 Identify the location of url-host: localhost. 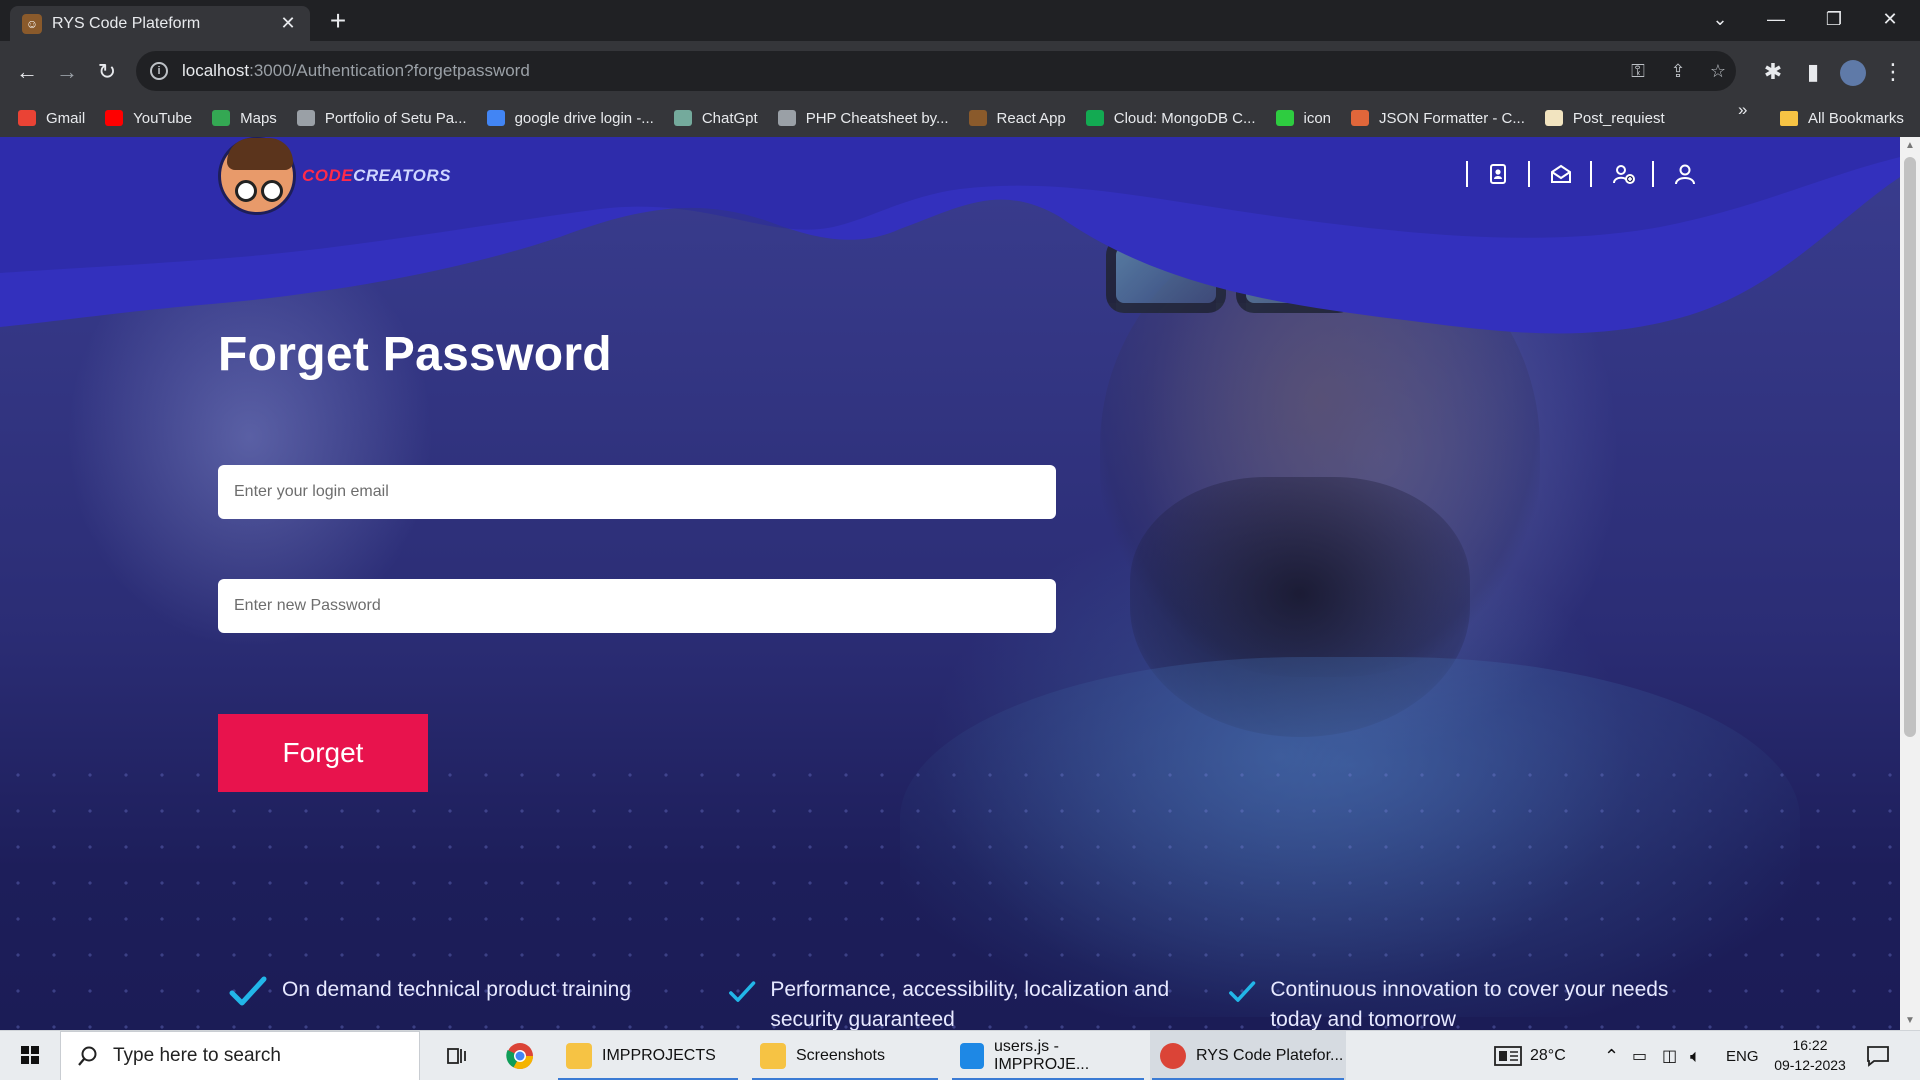
(216, 70).